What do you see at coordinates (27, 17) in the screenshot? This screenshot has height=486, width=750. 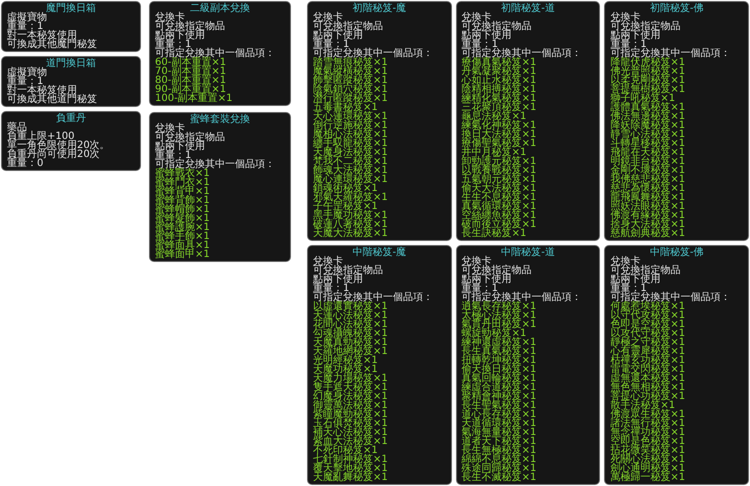 I see `tooltip-line: 虛擬寶物` at bounding box center [27, 17].